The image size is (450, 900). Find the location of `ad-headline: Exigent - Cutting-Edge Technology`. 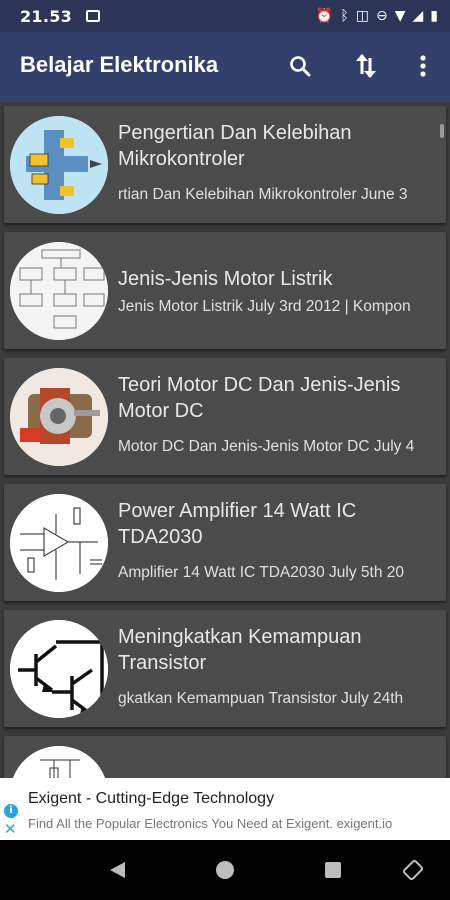

ad-headline: Exigent - Cutting-Edge Technology is located at coordinates (151, 799).